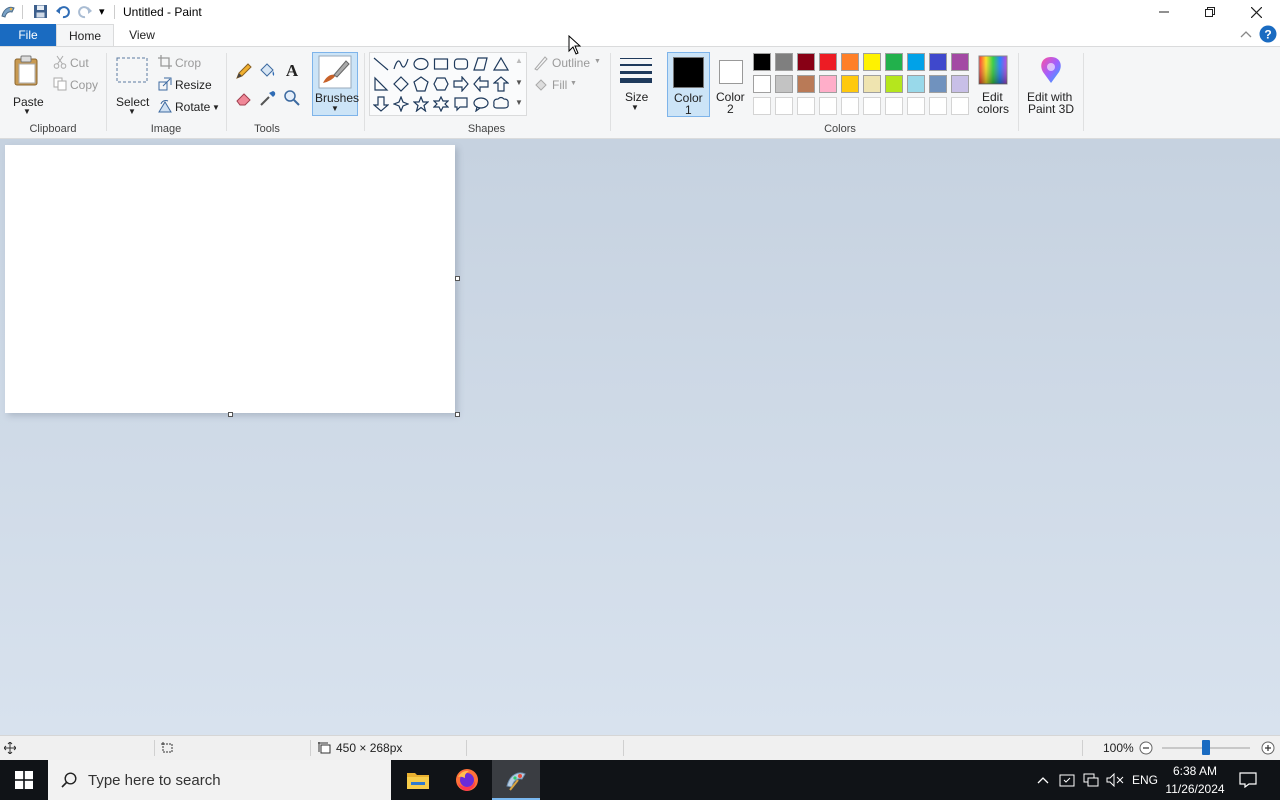 The height and width of the screenshot is (800, 1280). Describe the element at coordinates (268, 99) in the screenshot. I see `color-picker-icon` at that location.